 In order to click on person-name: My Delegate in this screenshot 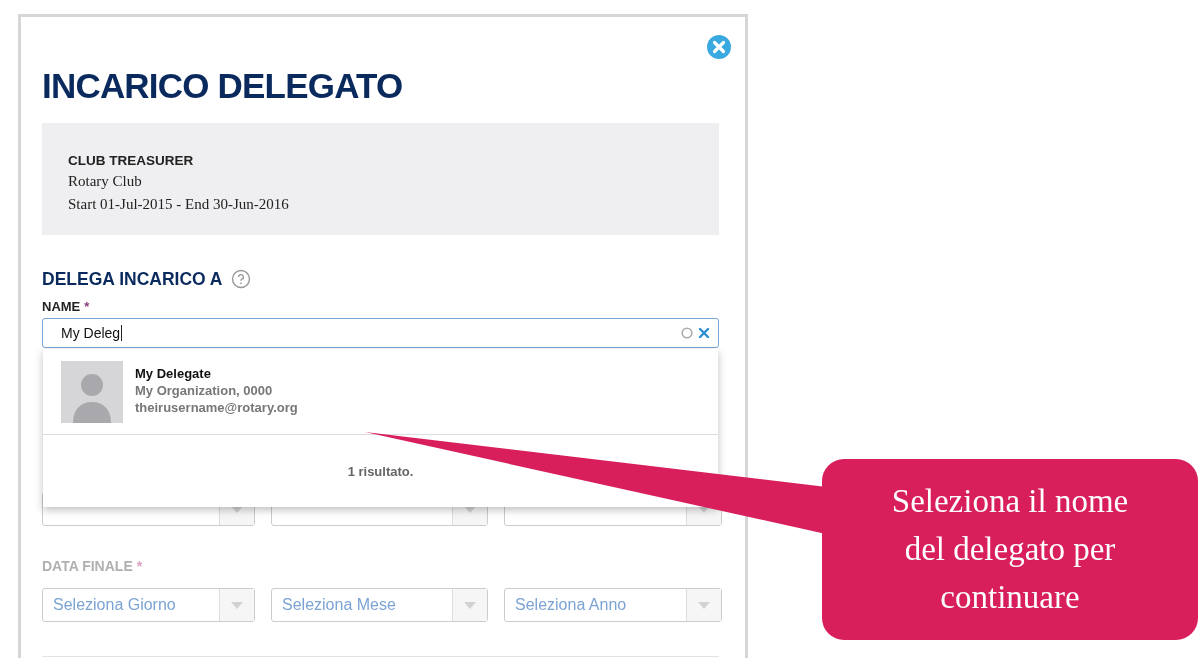, I will do `click(173, 373)`.